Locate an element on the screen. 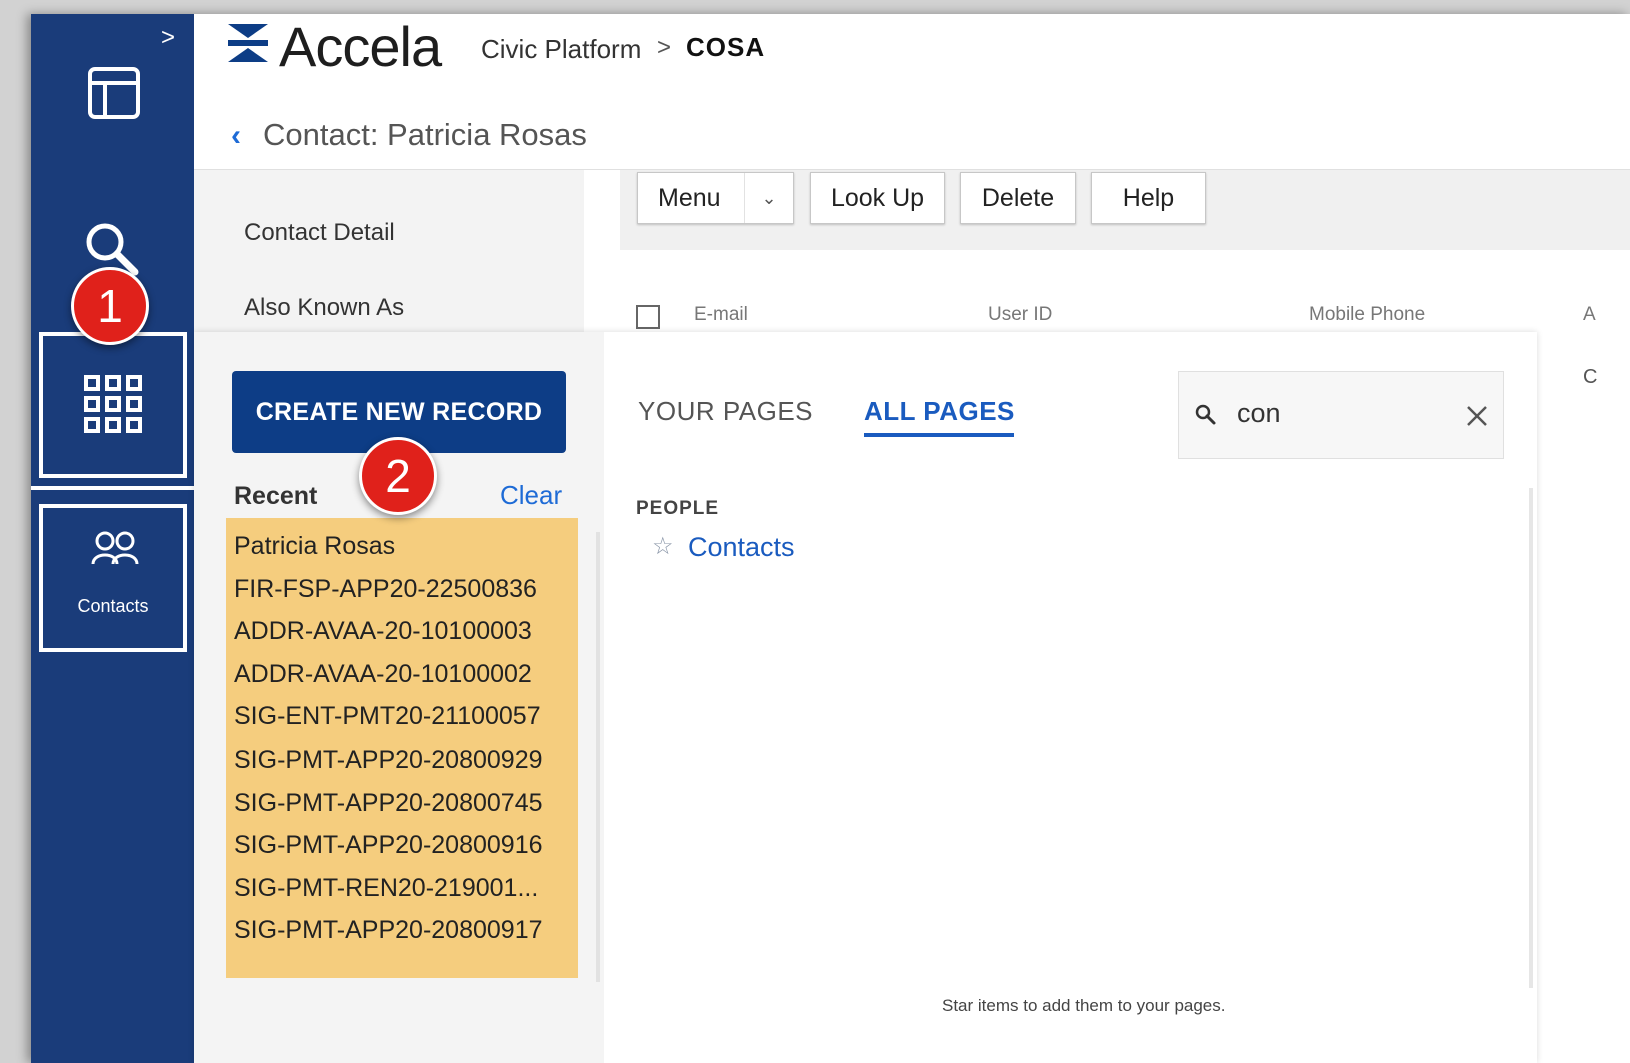 The image size is (1630, 1063). table-cell-partial: C is located at coordinates (1590, 377).